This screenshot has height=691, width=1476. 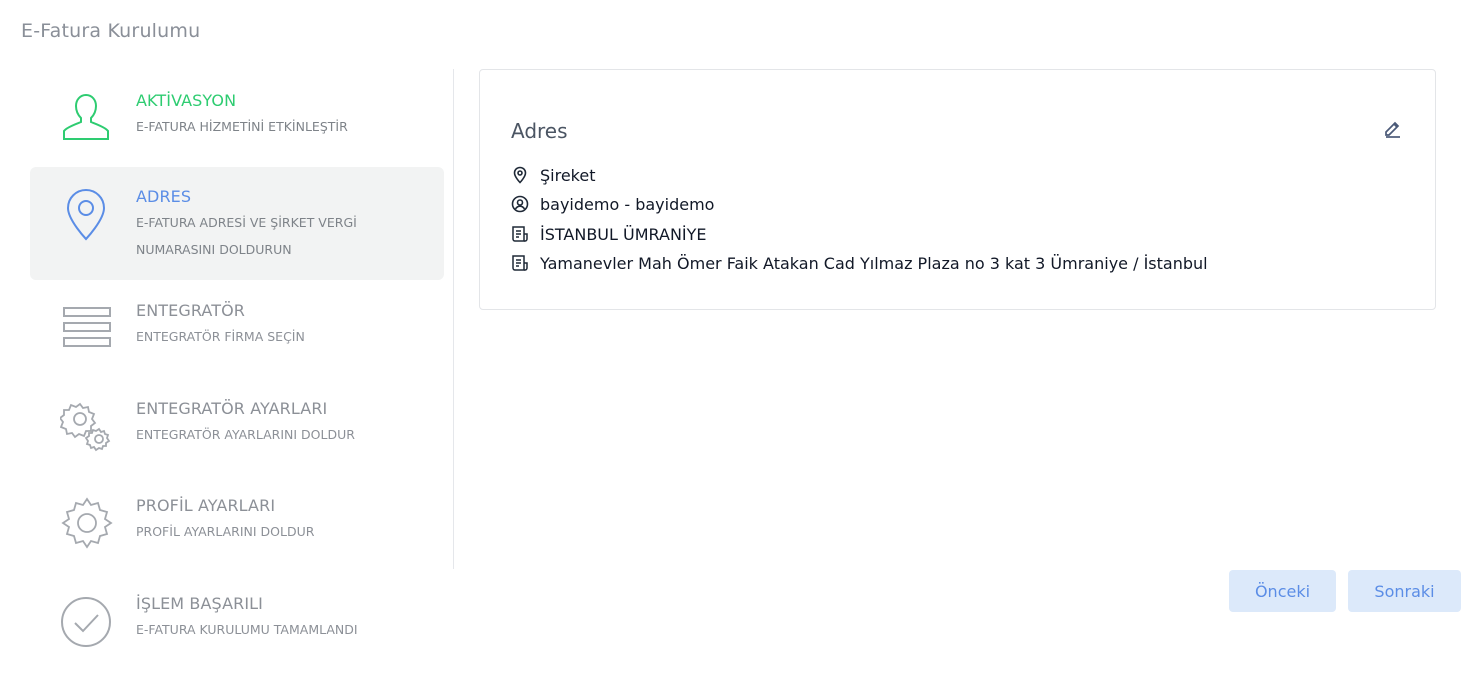 What do you see at coordinates (623, 234) in the screenshot?
I see `line-text: İSTANBUL ÜMRANİYE` at bounding box center [623, 234].